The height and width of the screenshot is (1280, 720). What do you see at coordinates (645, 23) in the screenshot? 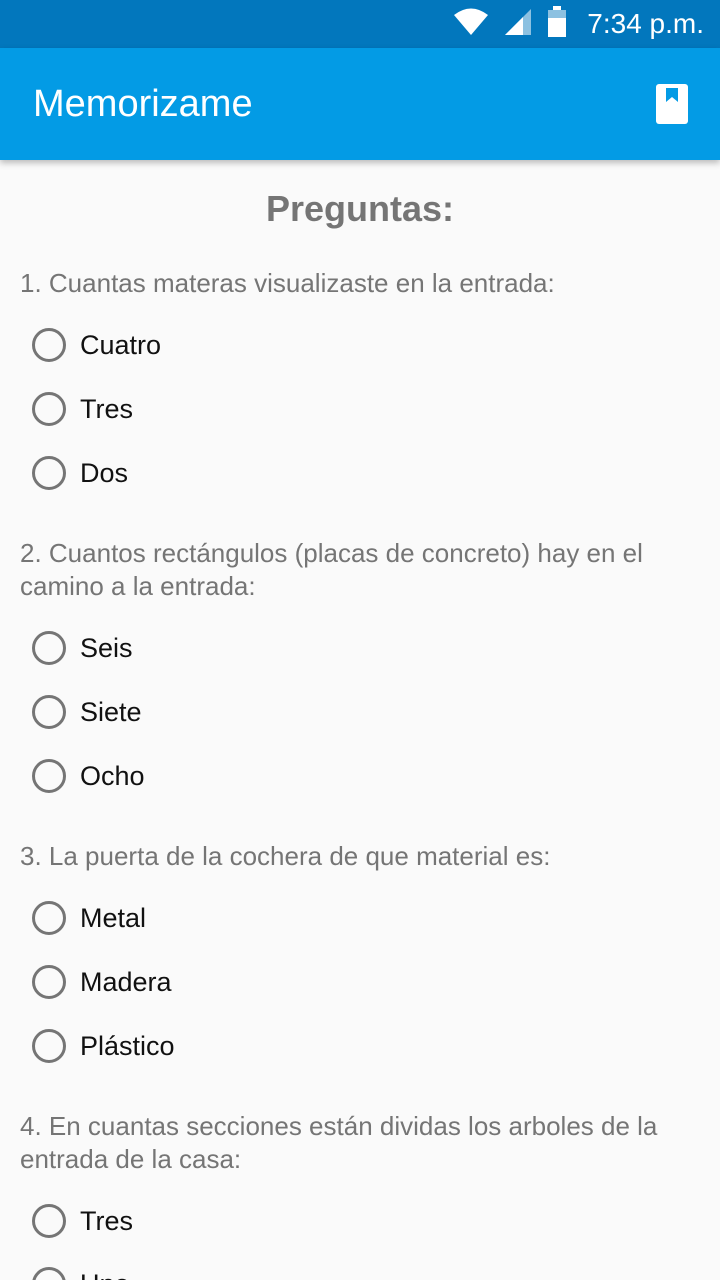
I see `status-time: 7:34 p.m.` at bounding box center [645, 23].